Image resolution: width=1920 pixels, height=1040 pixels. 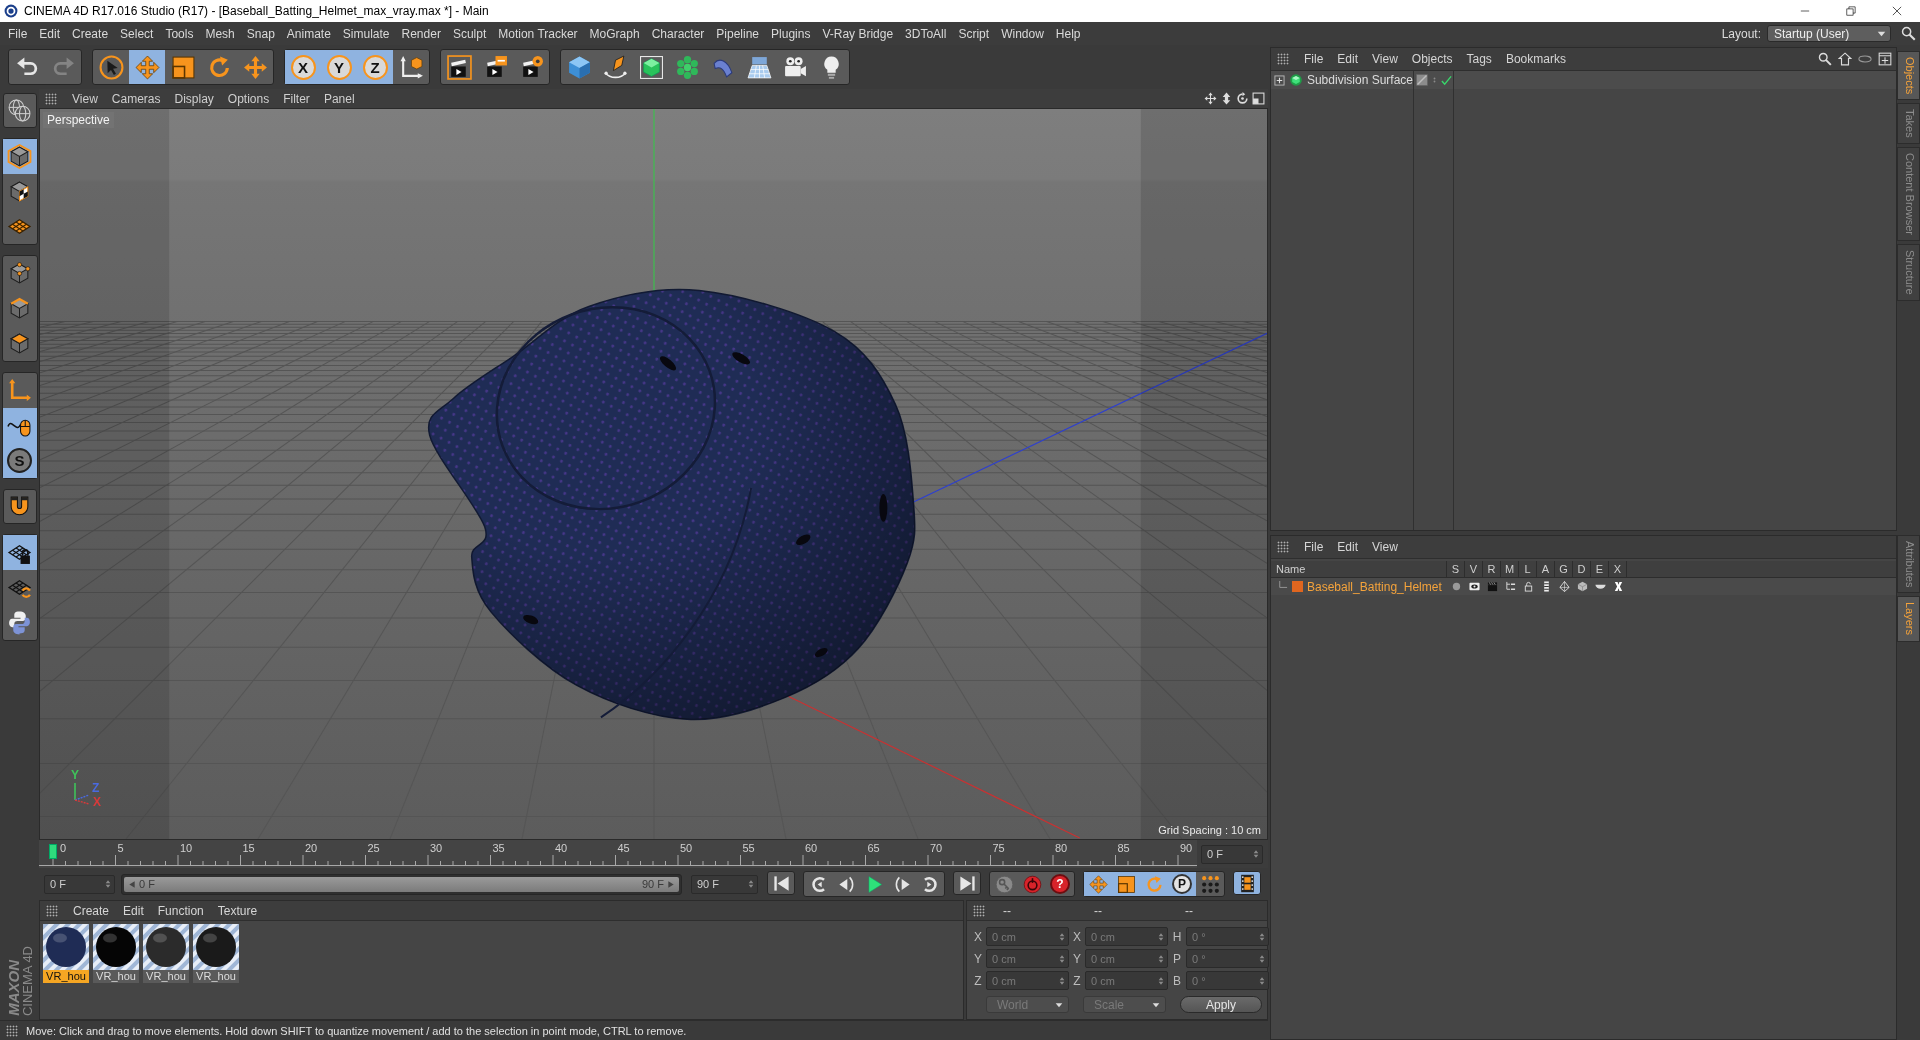 What do you see at coordinates (296, 98) in the screenshot?
I see `viewport-menu-item: Filter` at bounding box center [296, 98].